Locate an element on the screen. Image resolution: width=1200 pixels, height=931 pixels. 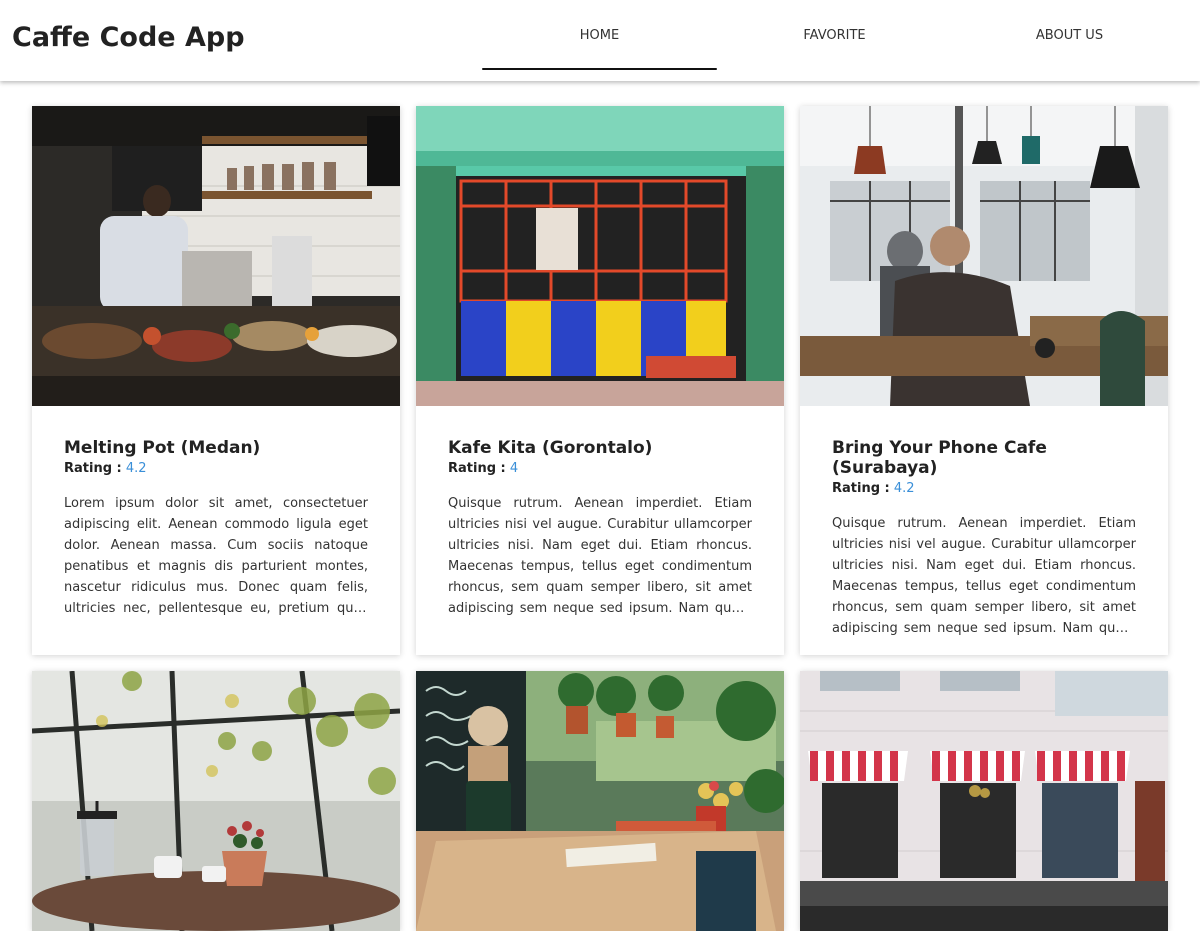
cafe-name: Melting Pot (Medan) is located at coordinates (162, 448).